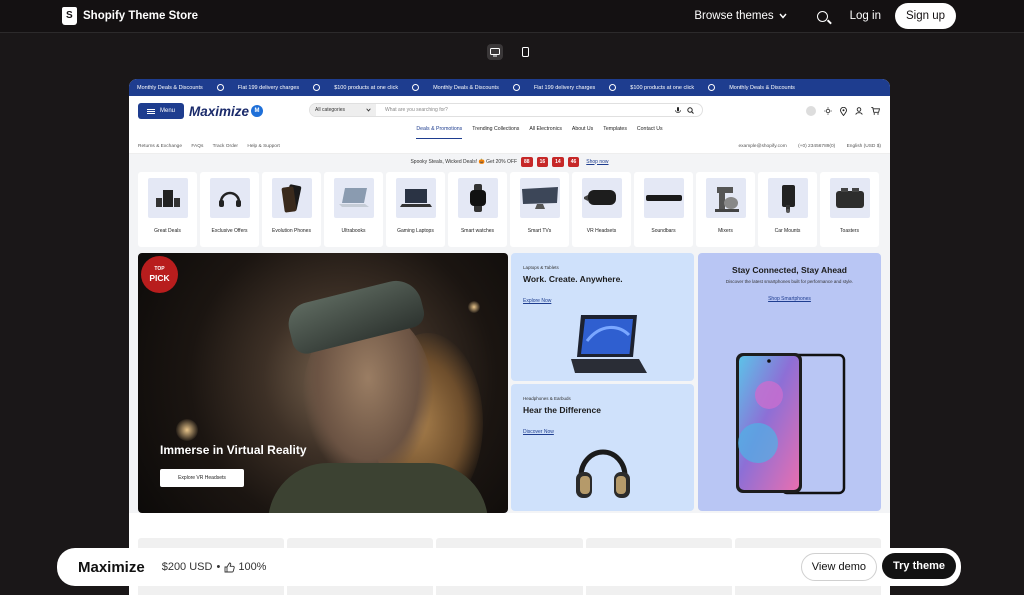 This screenshot has width=1024, height=595. I want to click on view-demo-button: View demo, so click(838, 567).